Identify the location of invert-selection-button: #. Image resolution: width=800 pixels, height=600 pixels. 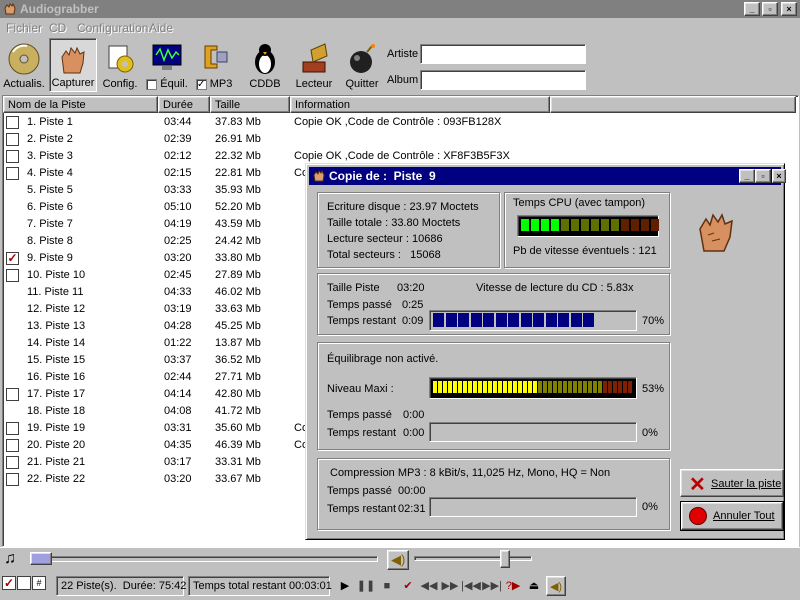
(39, 583).